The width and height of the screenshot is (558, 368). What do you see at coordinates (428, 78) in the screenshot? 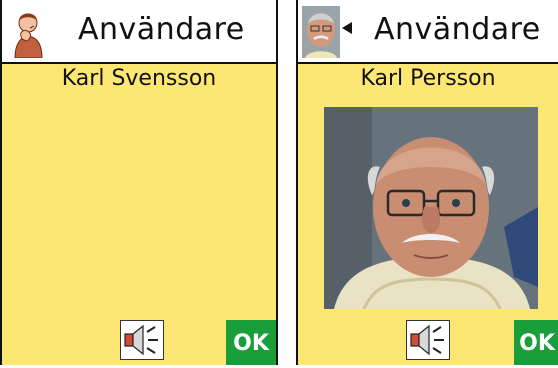
I see `user-name: Karl Persson` at bounding box center [428, 78].